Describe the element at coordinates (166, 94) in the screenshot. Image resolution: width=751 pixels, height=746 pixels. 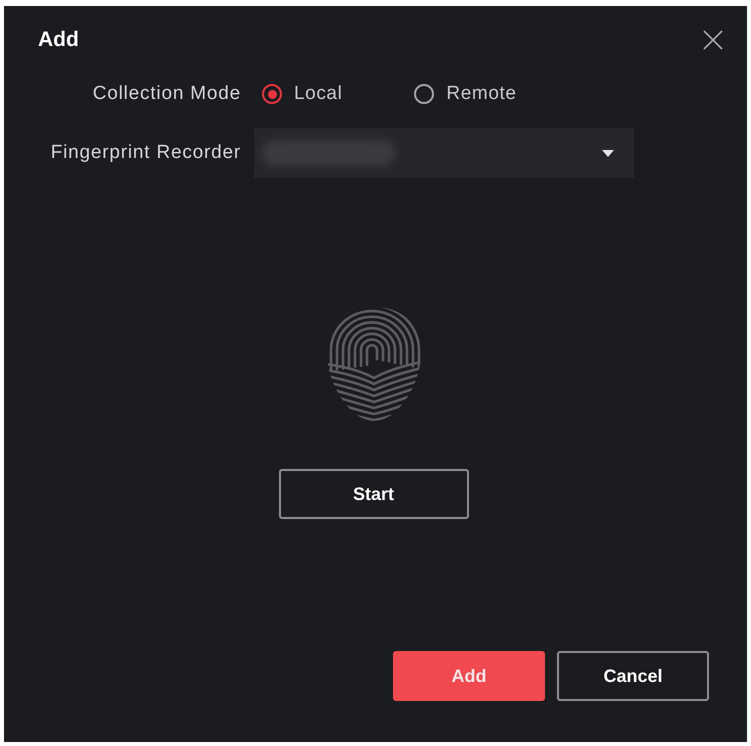
I see `field-label: Collection Mode` at that location.